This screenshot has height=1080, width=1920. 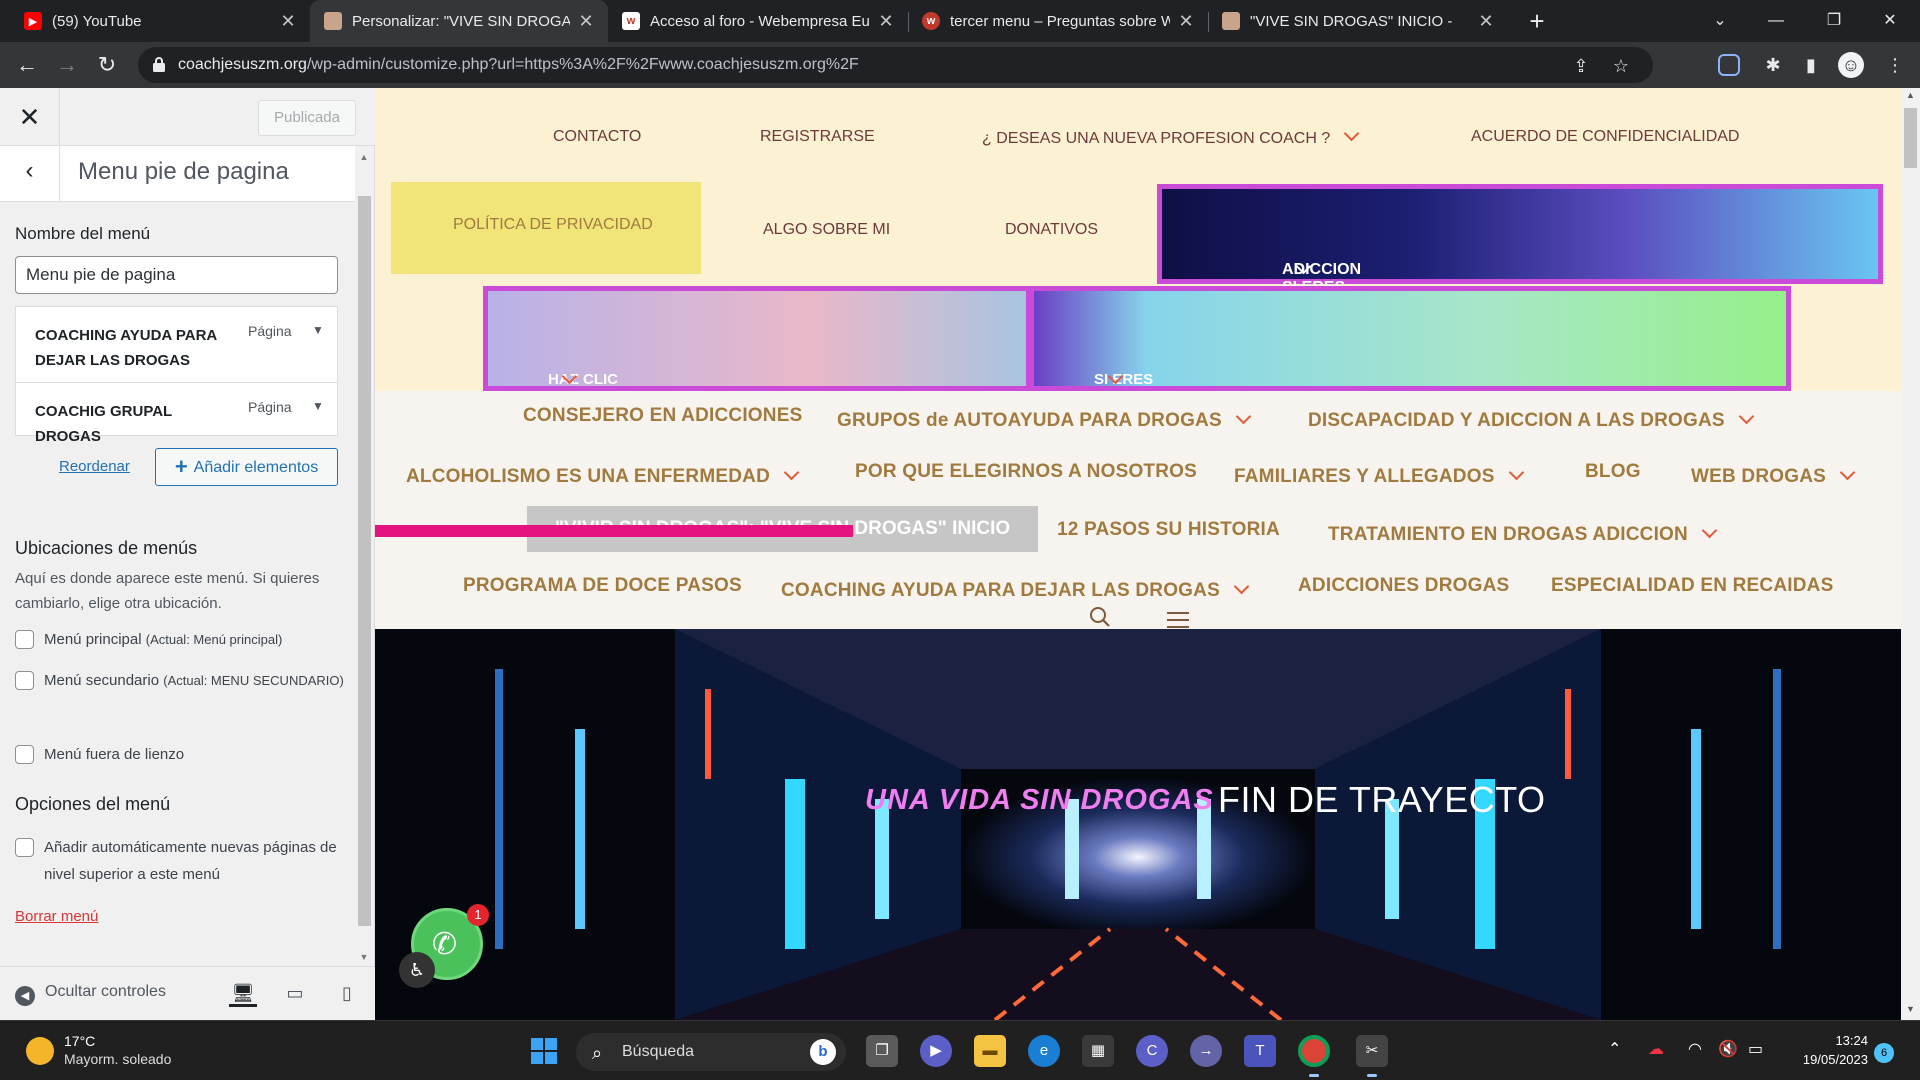 I want to click on add-items-button: + Añadir elementos, so click(x=246, y=467).